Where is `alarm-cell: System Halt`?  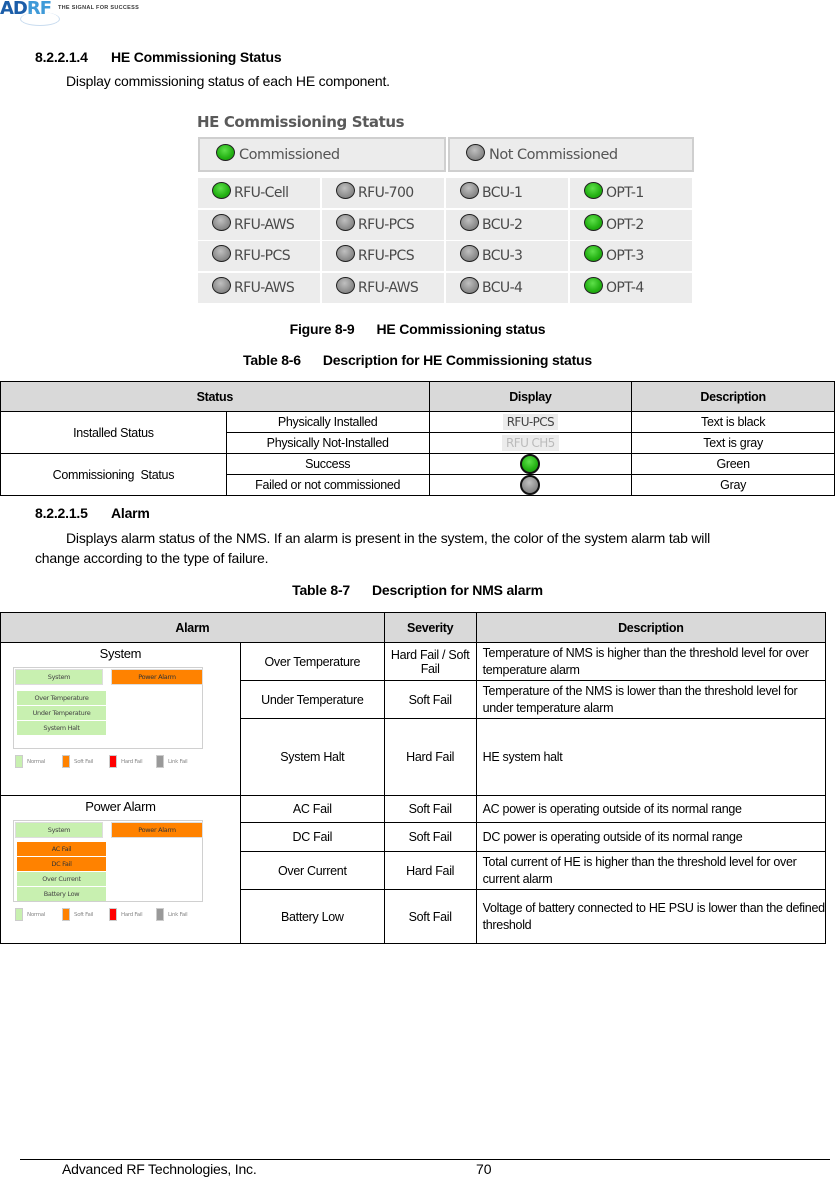 alarm-cell: System Halt is located at coordinates (312, 757).